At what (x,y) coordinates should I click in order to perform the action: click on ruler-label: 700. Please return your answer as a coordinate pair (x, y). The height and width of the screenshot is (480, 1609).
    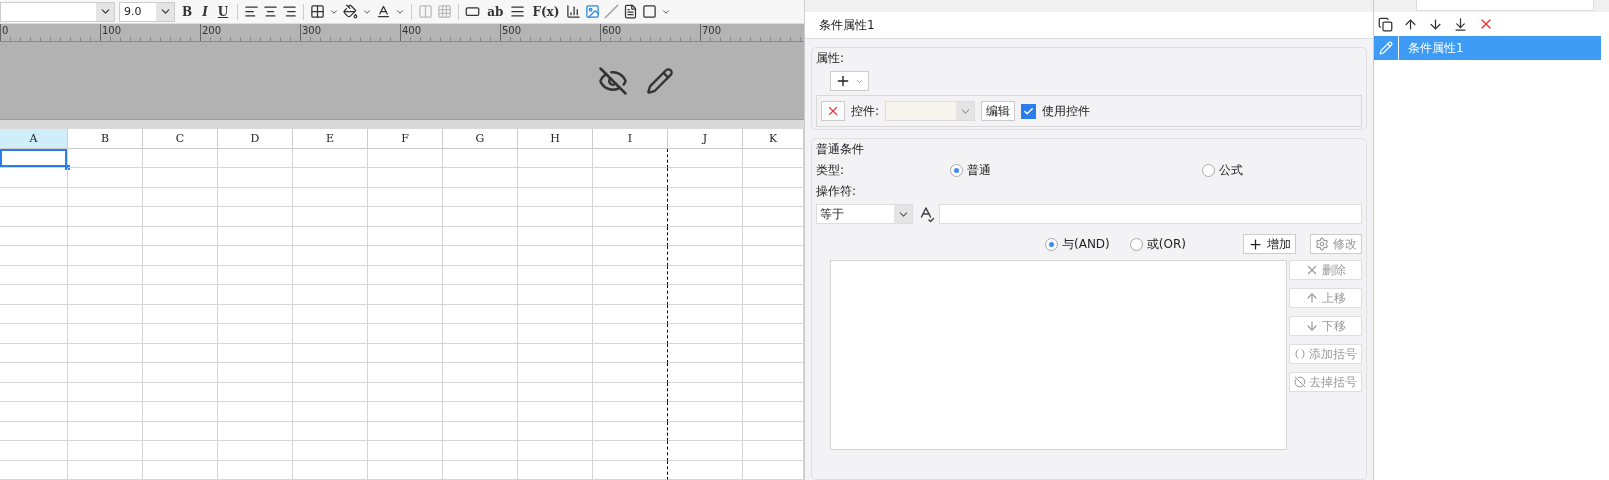
    Looking at the image, I should click on (750, 33).